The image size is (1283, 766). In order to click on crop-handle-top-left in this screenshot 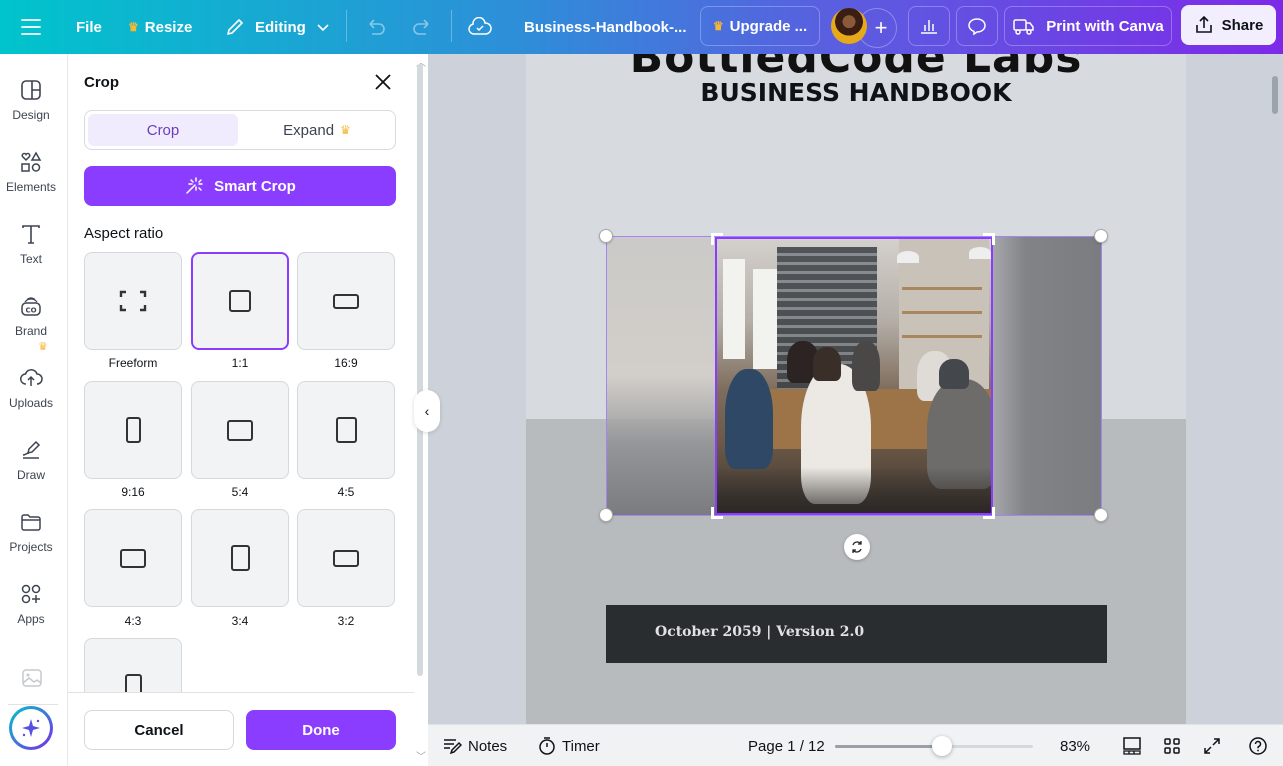, I will do `click(606, 236)`.